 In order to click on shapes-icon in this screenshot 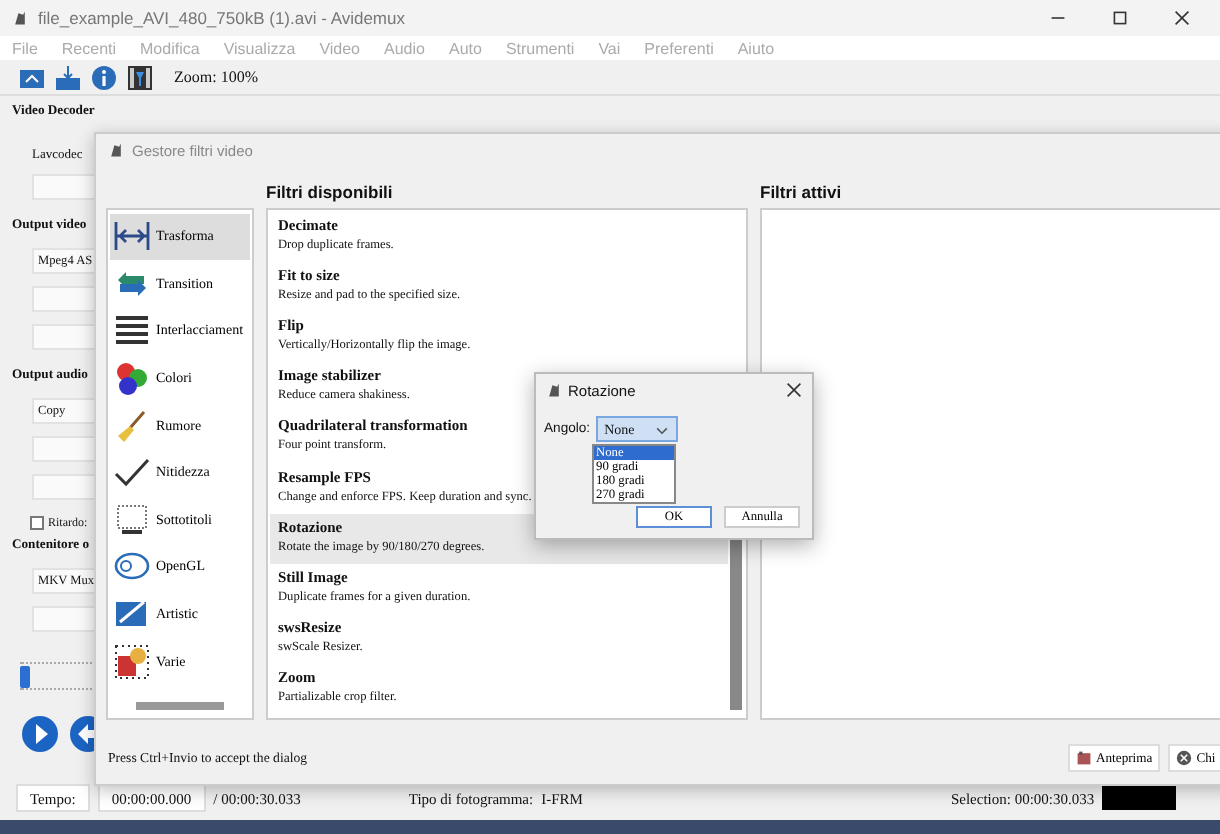, I will do `click(132, 661)`.